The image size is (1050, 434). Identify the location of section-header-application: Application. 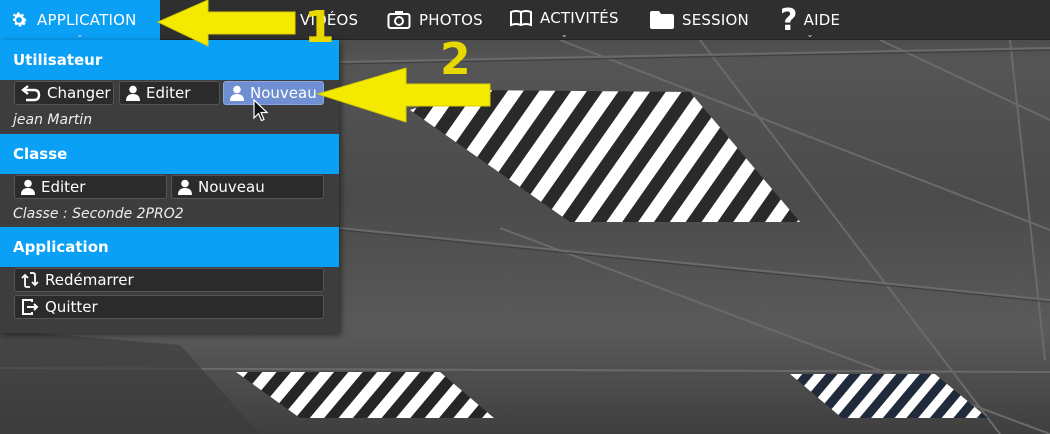
(169, 247).